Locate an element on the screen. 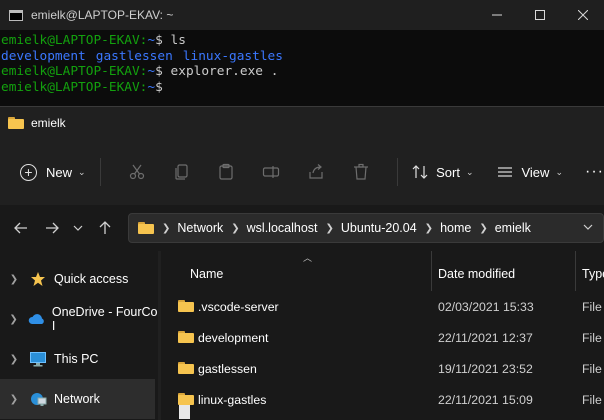  chevron-down-icon is located at coordinates (78, 228).